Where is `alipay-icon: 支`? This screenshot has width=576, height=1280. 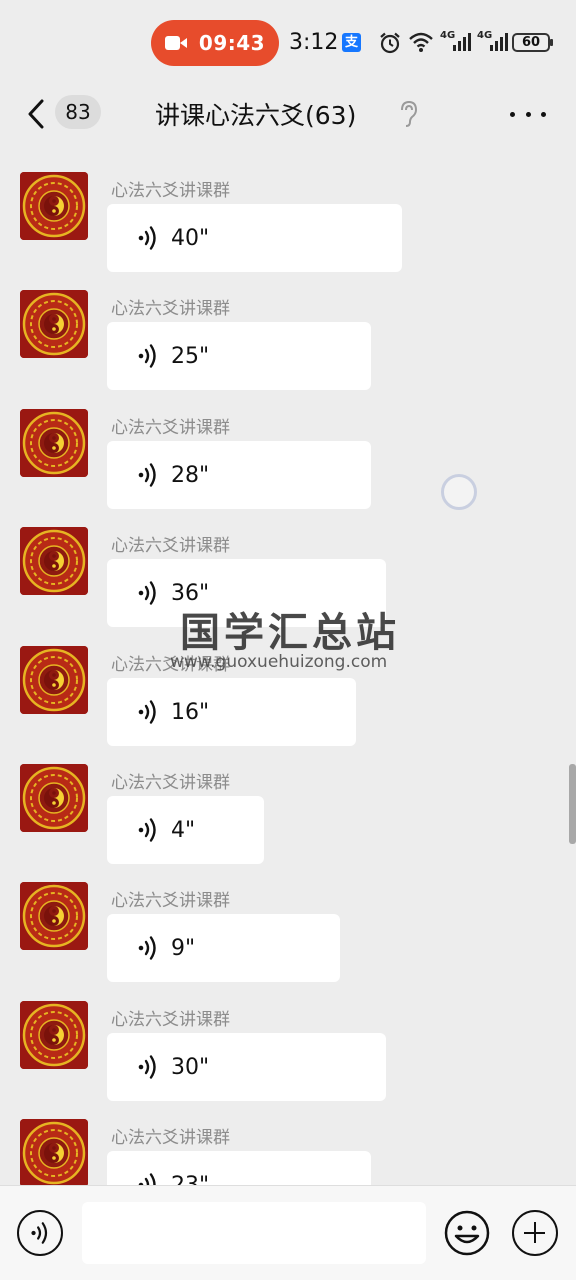
alipay-icon: 支 is located at coordinates (351, 42).